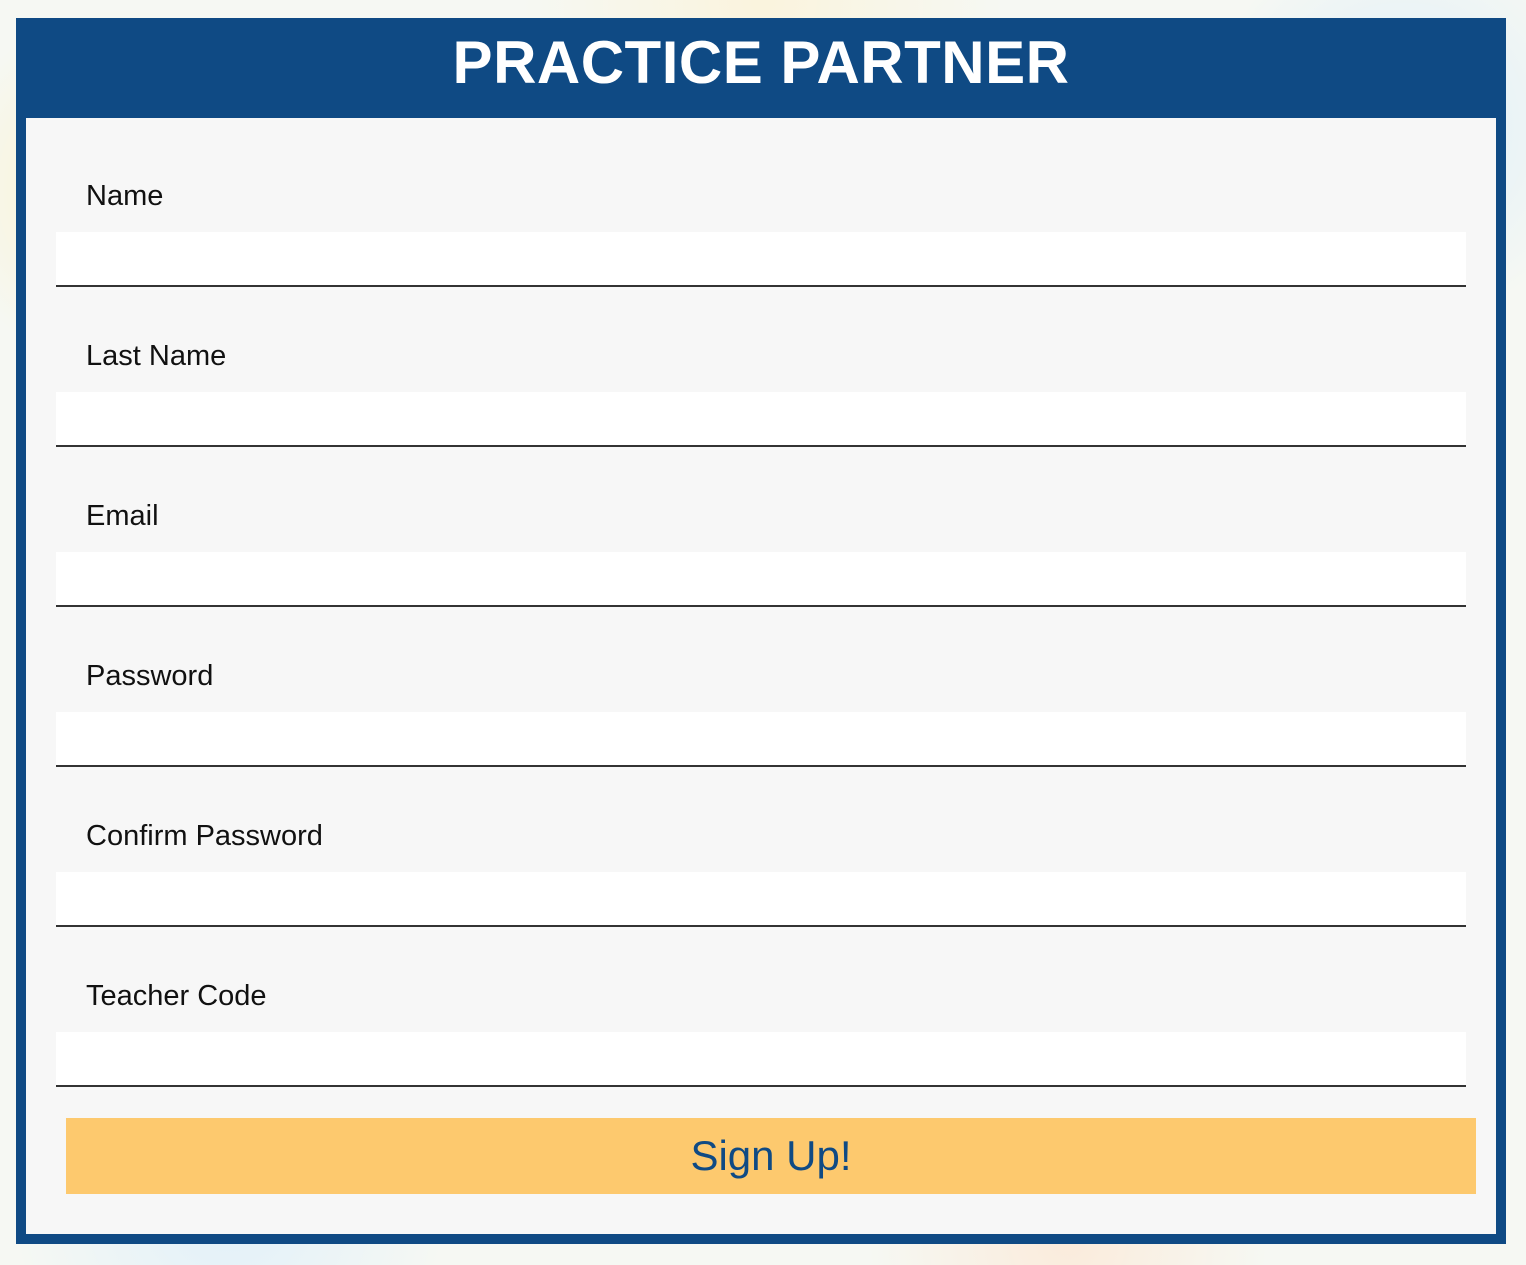 The width and height of the screenshot is (1526, 1265). I want to click on confirm-password-input, so click(761, 899).